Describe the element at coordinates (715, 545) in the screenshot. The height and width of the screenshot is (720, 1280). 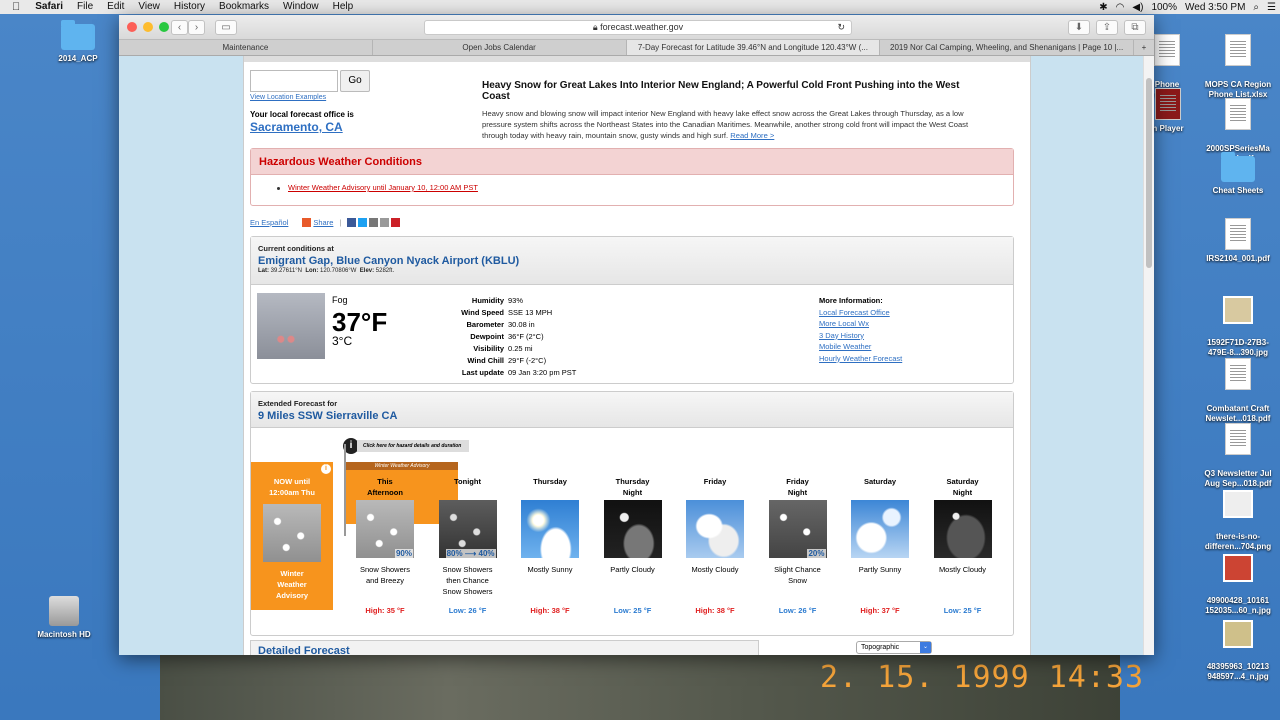
I see `forecast-period: Friday Mostly Cloudy High: 38 °F` at that location.